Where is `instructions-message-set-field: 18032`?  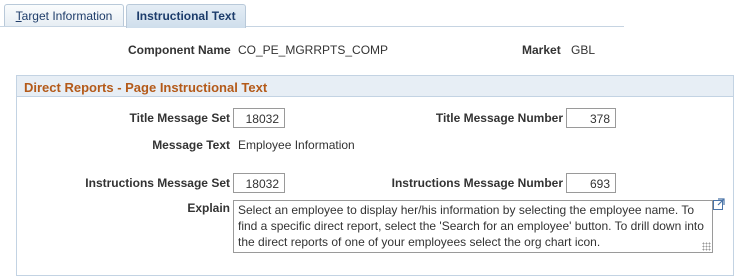
instructions-message-set-field: 18032 is located at coordinates (259, 183).